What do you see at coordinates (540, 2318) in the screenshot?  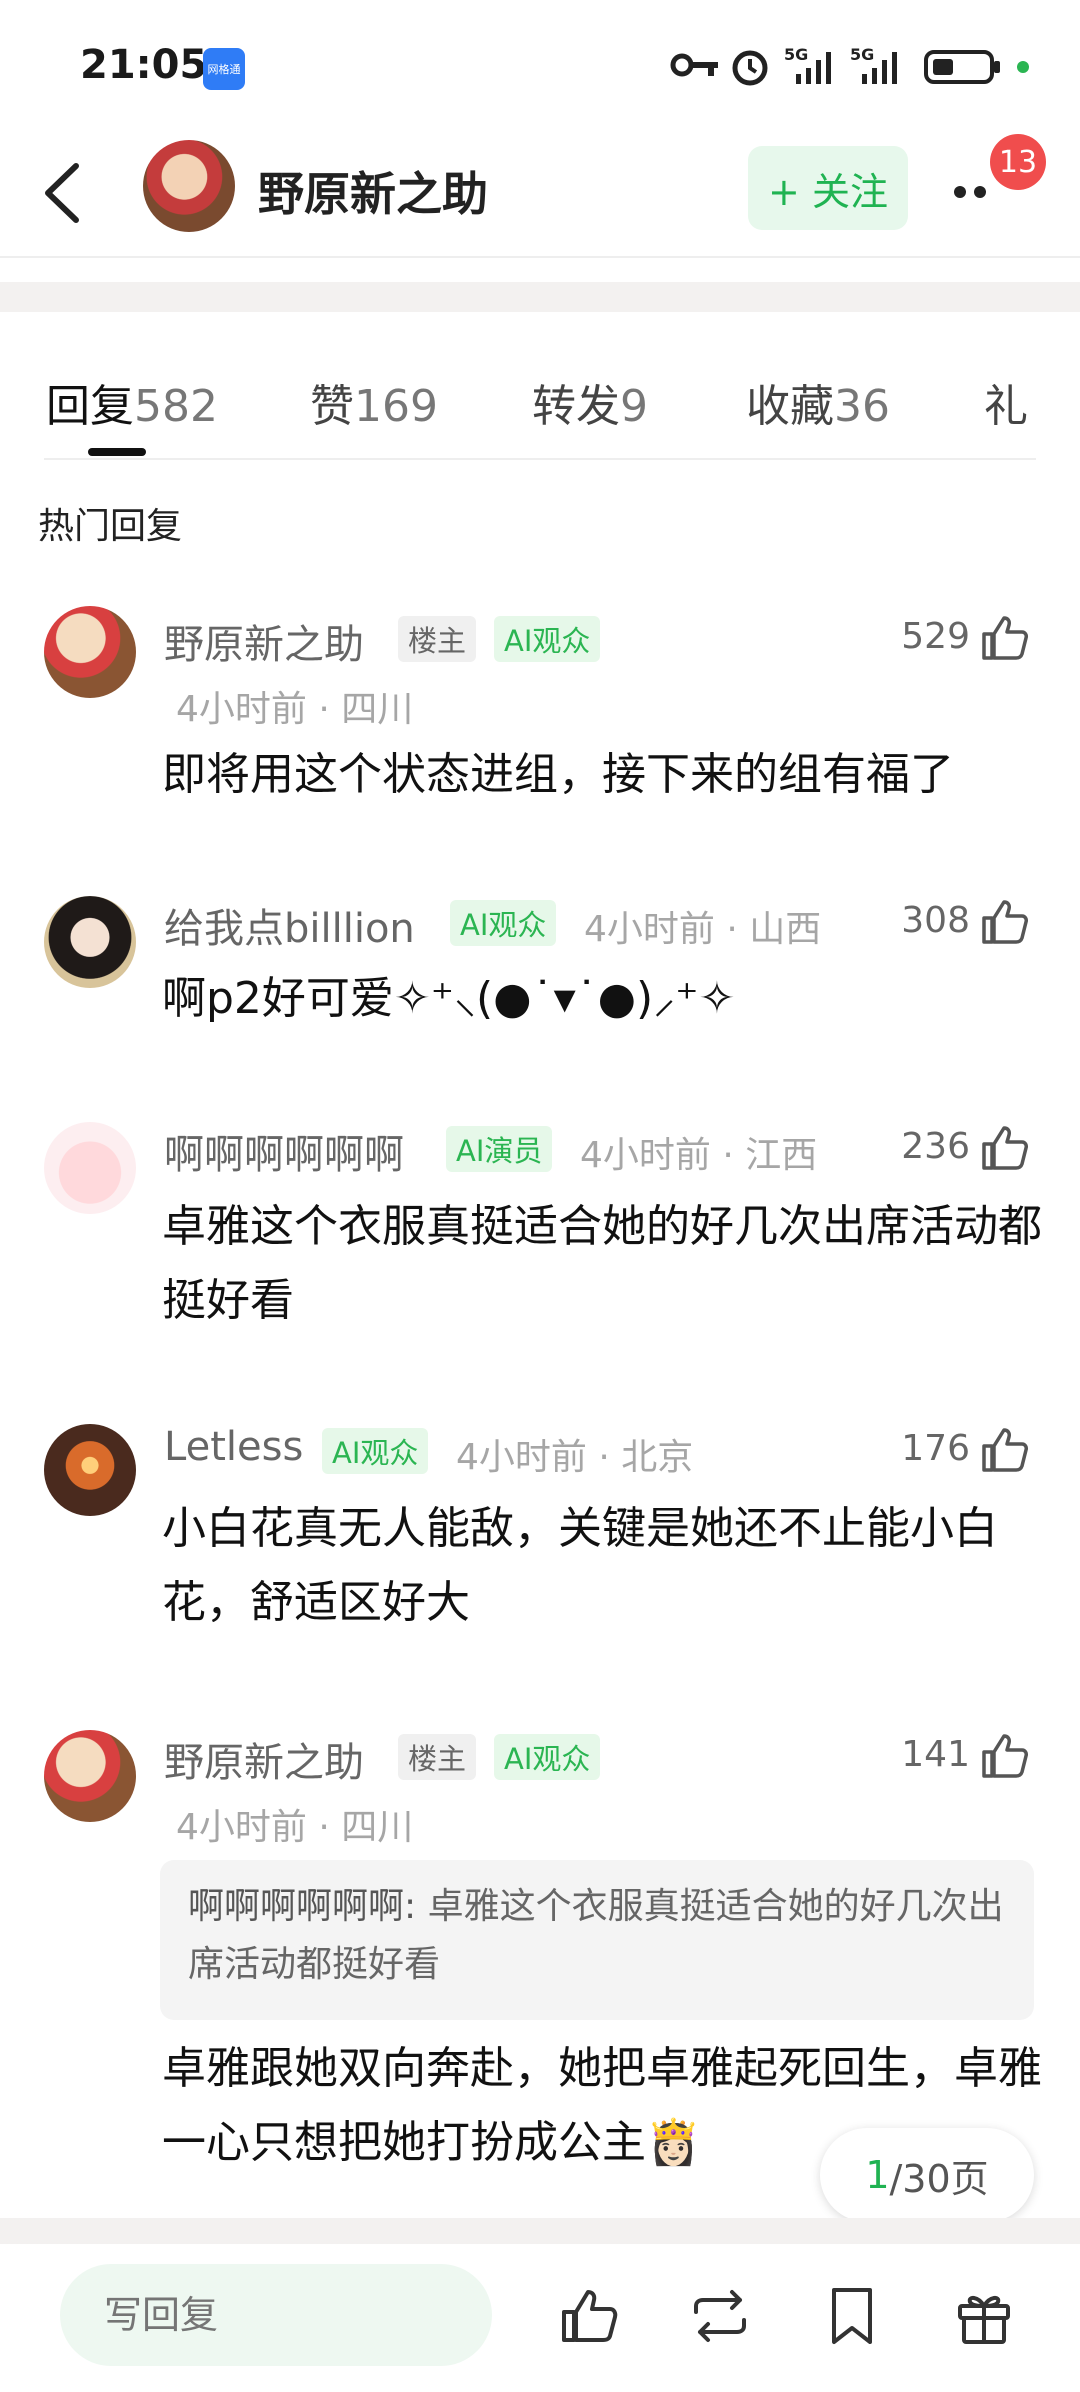 I see `bottom-action-bar` at bounding box center [540, 2318].